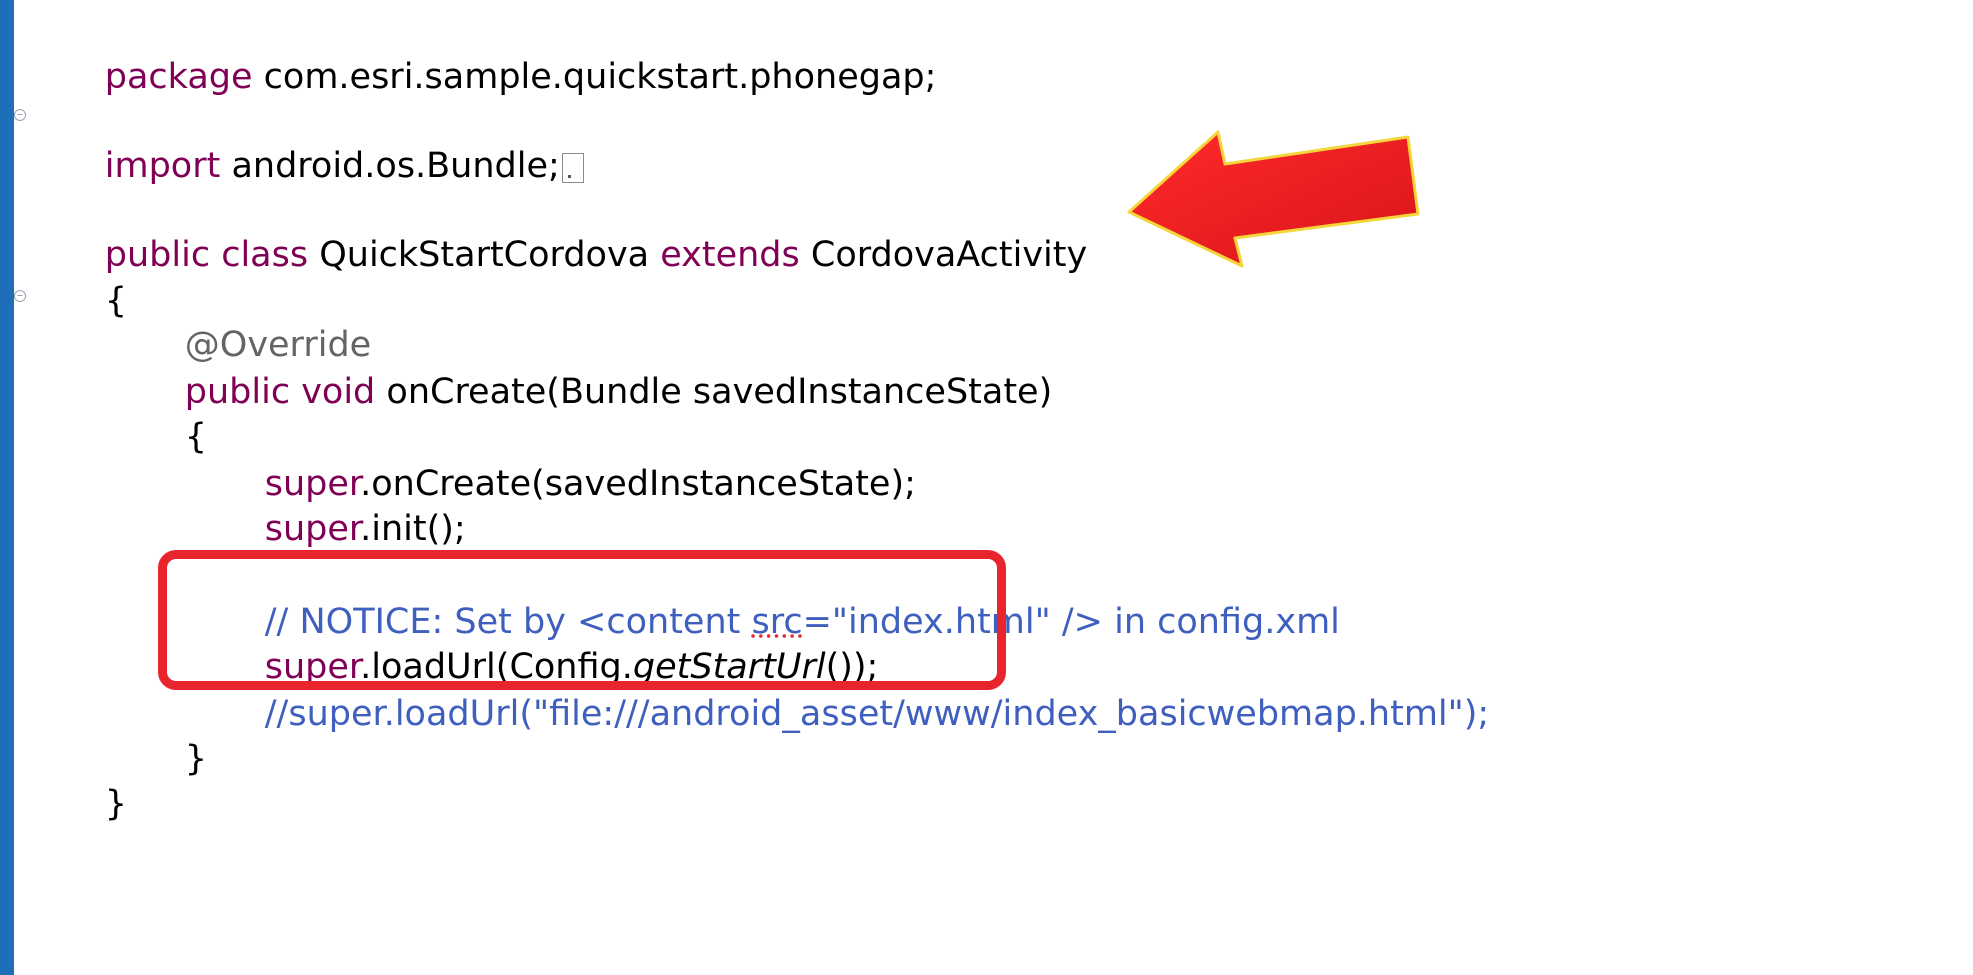 The width and height of the screenshot is (1973, 975). I want to click on red-arrow-icon, so click(1273, 199).